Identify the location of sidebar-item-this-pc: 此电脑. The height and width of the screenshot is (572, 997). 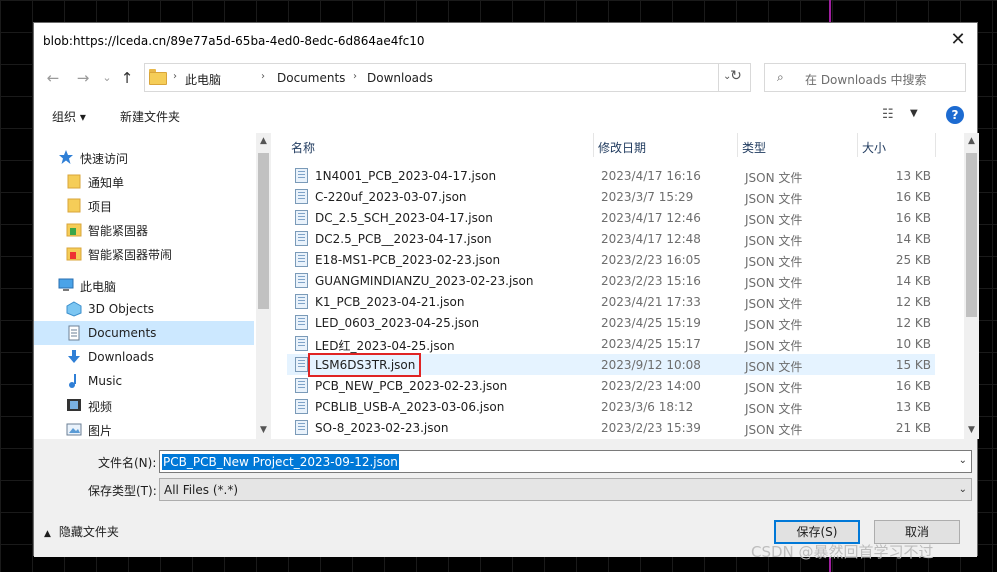
(144, 285).